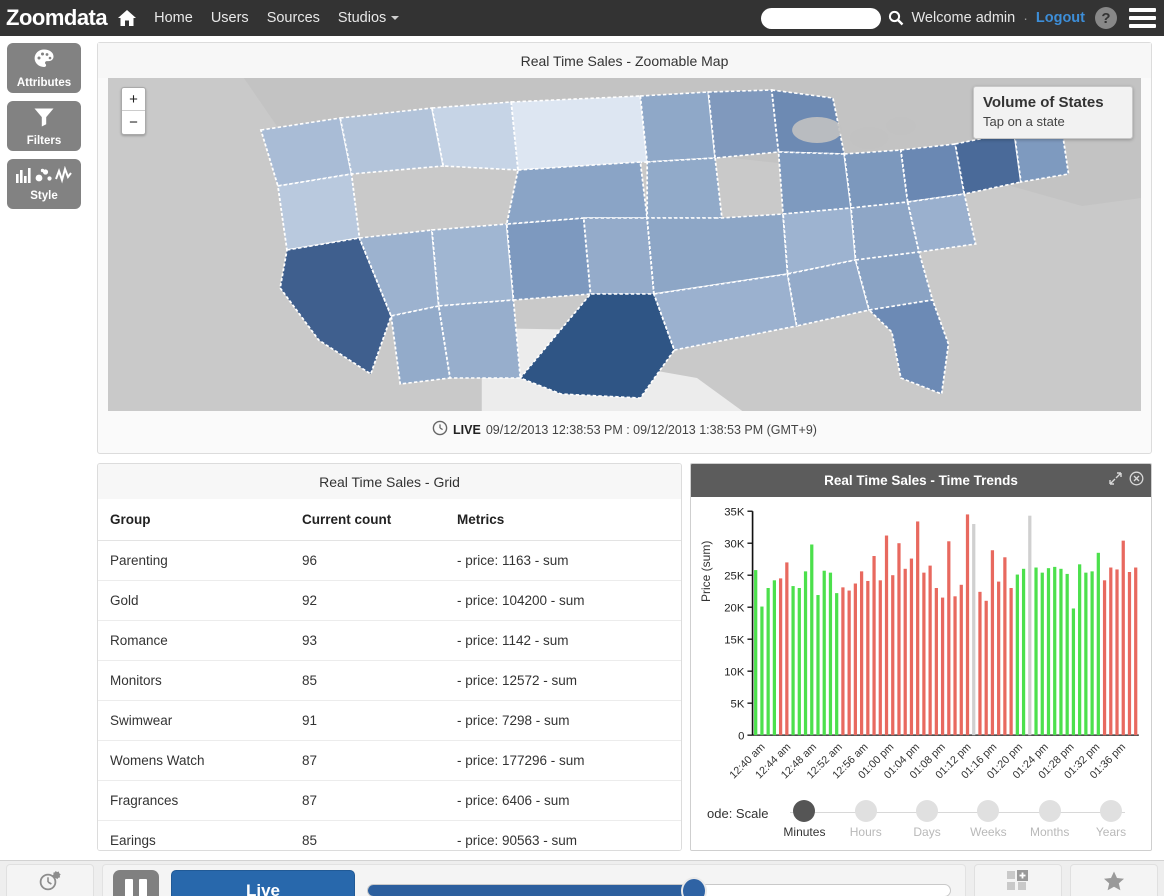 This screenshot has width=1164, height=896. What do you see at coordinates (804, 811) in the screenshot?
I see `scale-dot-minutes` at bounding box center [804, 811].